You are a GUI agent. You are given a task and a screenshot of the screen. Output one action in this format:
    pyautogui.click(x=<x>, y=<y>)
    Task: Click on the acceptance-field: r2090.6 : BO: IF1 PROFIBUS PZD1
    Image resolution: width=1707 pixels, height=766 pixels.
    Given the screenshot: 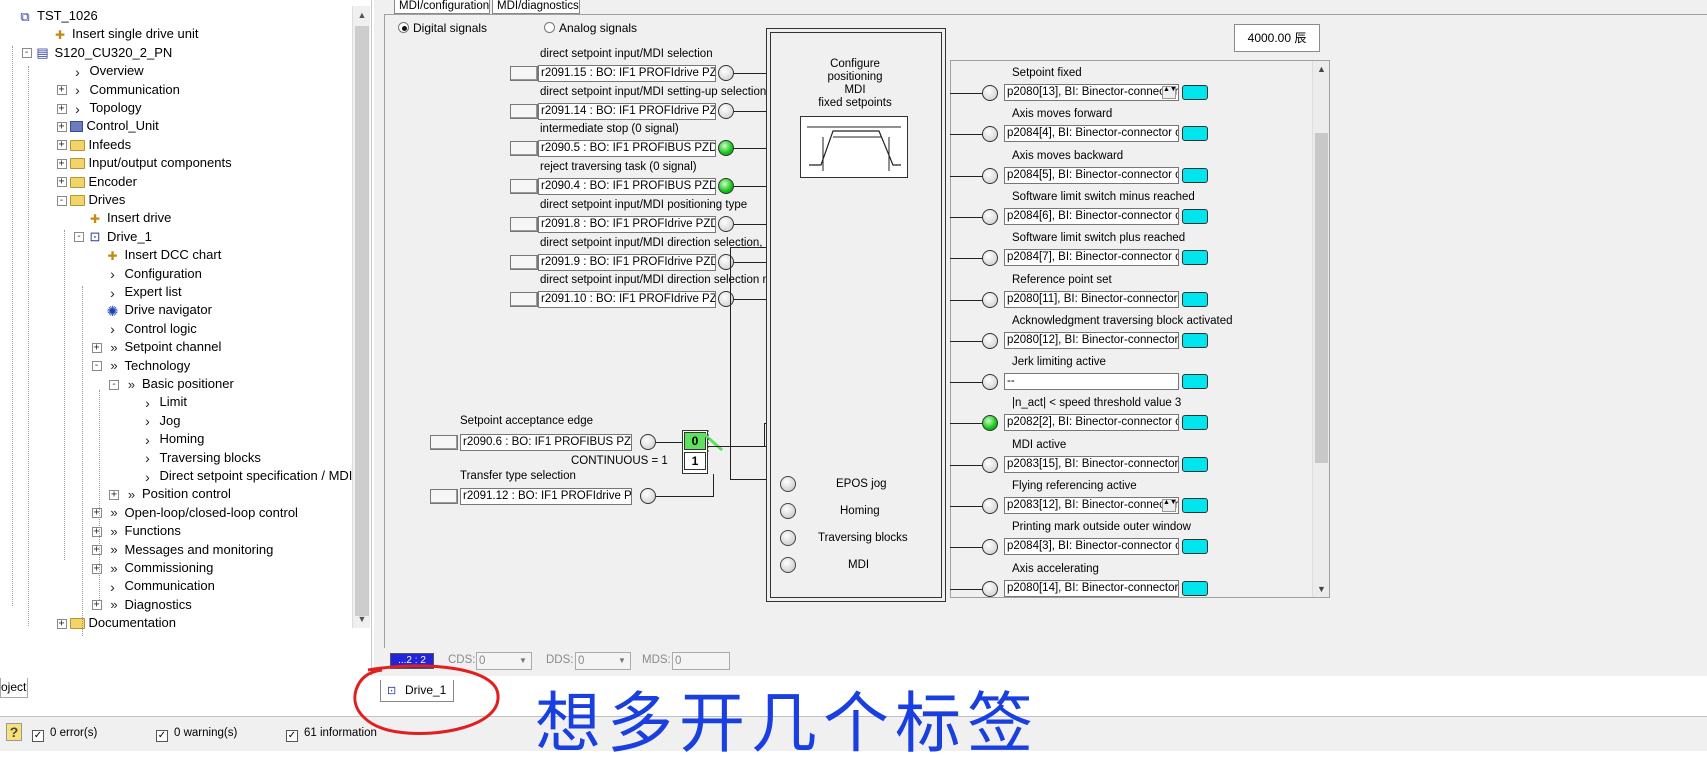 What is the action you would take?
    pyautogui.click(x=546, y=442)
    